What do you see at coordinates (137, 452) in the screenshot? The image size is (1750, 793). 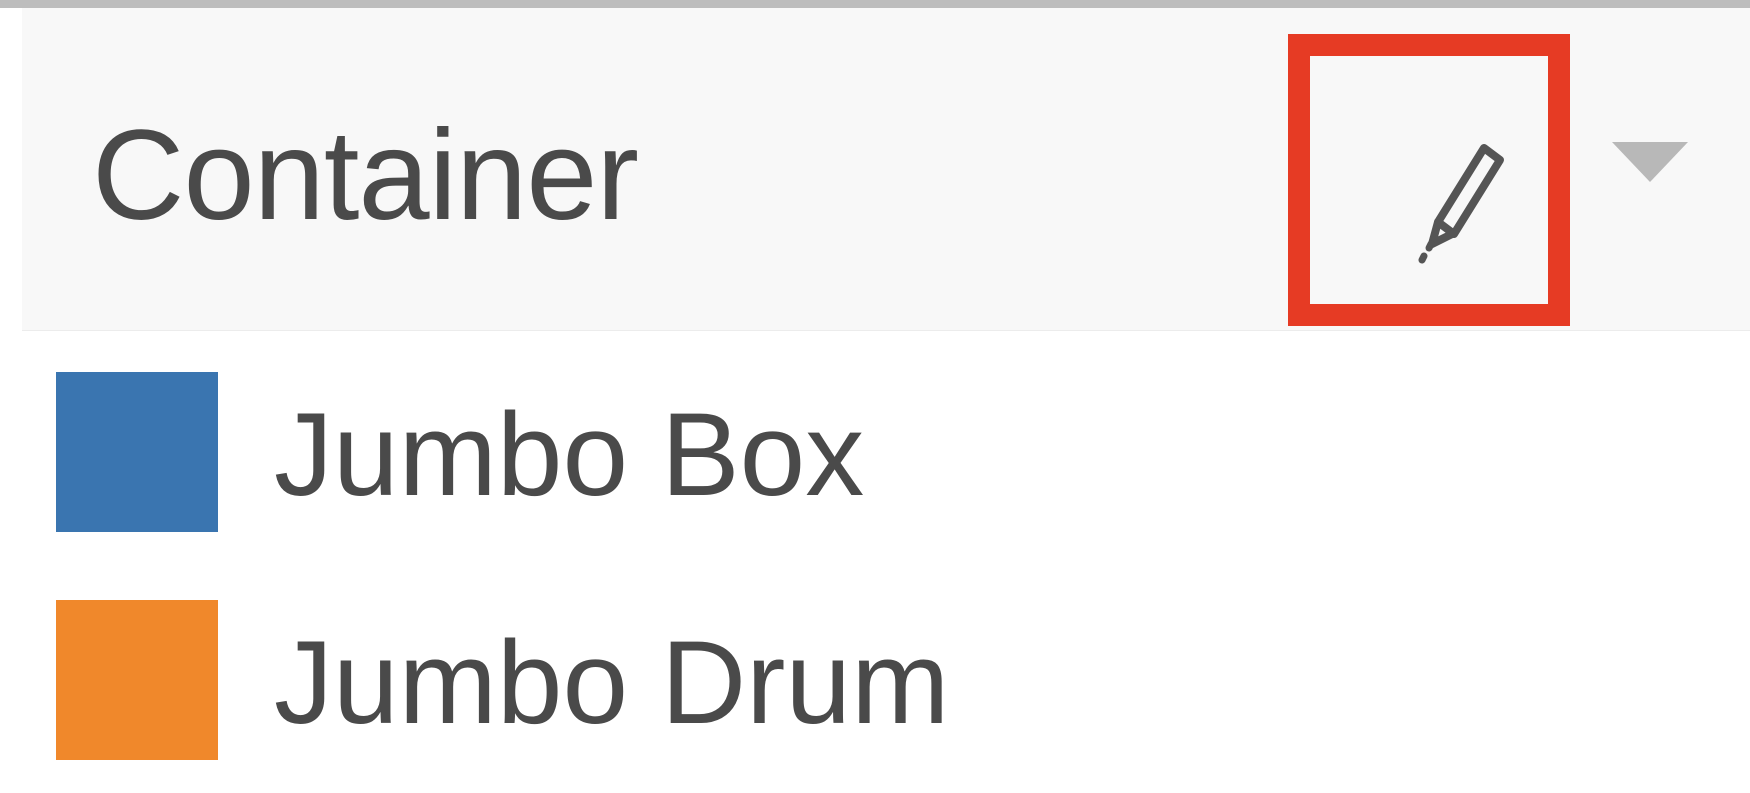 I see `legend-swatch-jumbo-box` at bounding box center [137, 452].